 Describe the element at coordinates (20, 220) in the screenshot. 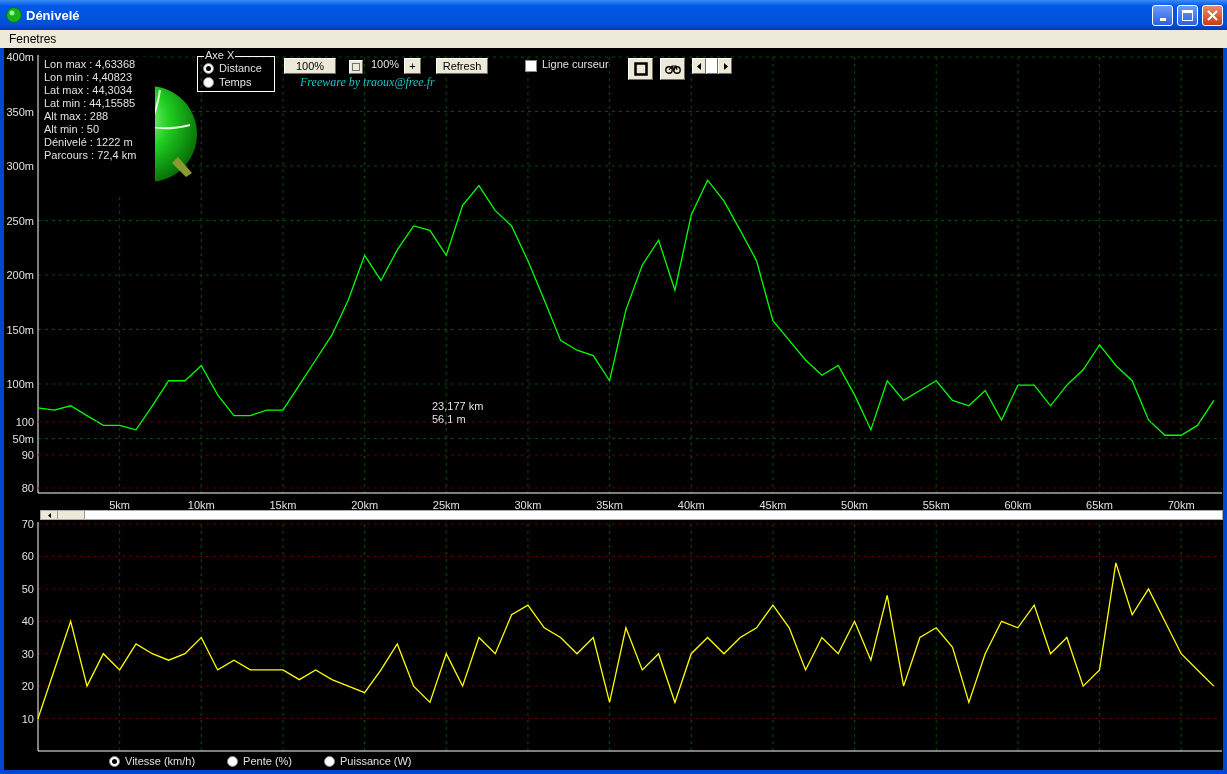

I see `axis-label: 250m` at that location.